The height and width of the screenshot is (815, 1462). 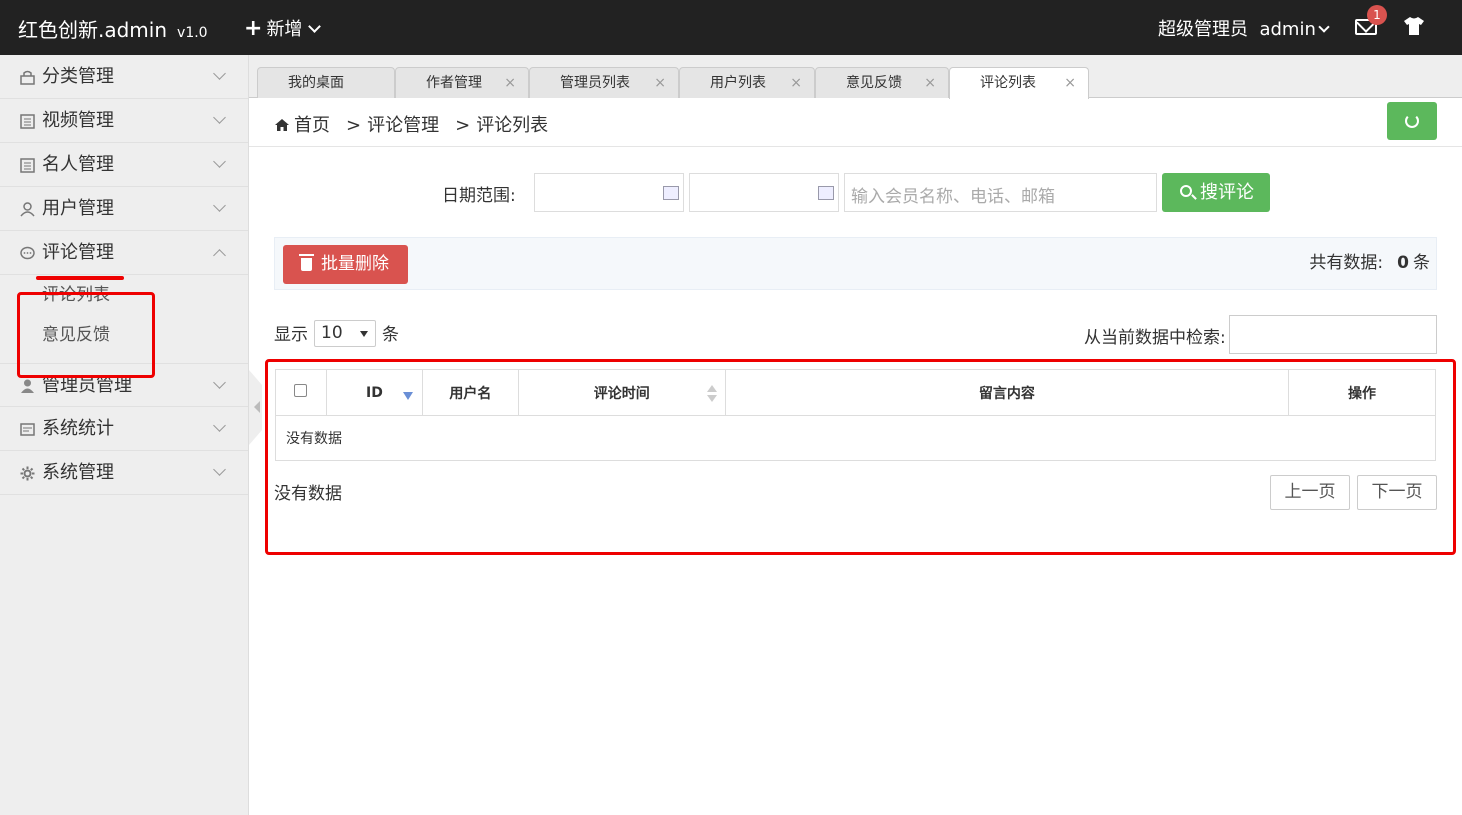 I want to click on stats-icon, so click(x=27, y=429).